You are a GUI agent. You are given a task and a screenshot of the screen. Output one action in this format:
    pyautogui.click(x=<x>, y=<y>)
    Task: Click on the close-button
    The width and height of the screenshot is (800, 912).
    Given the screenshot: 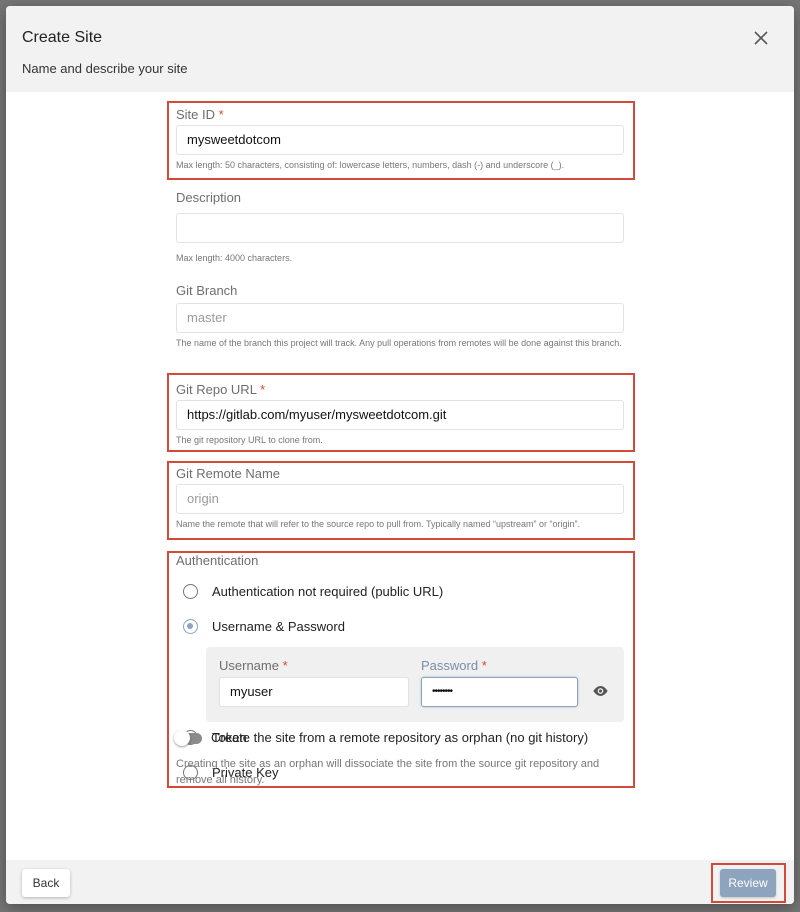 What is the action you would take?
    pyautogui.click(x=761, y=38)
    